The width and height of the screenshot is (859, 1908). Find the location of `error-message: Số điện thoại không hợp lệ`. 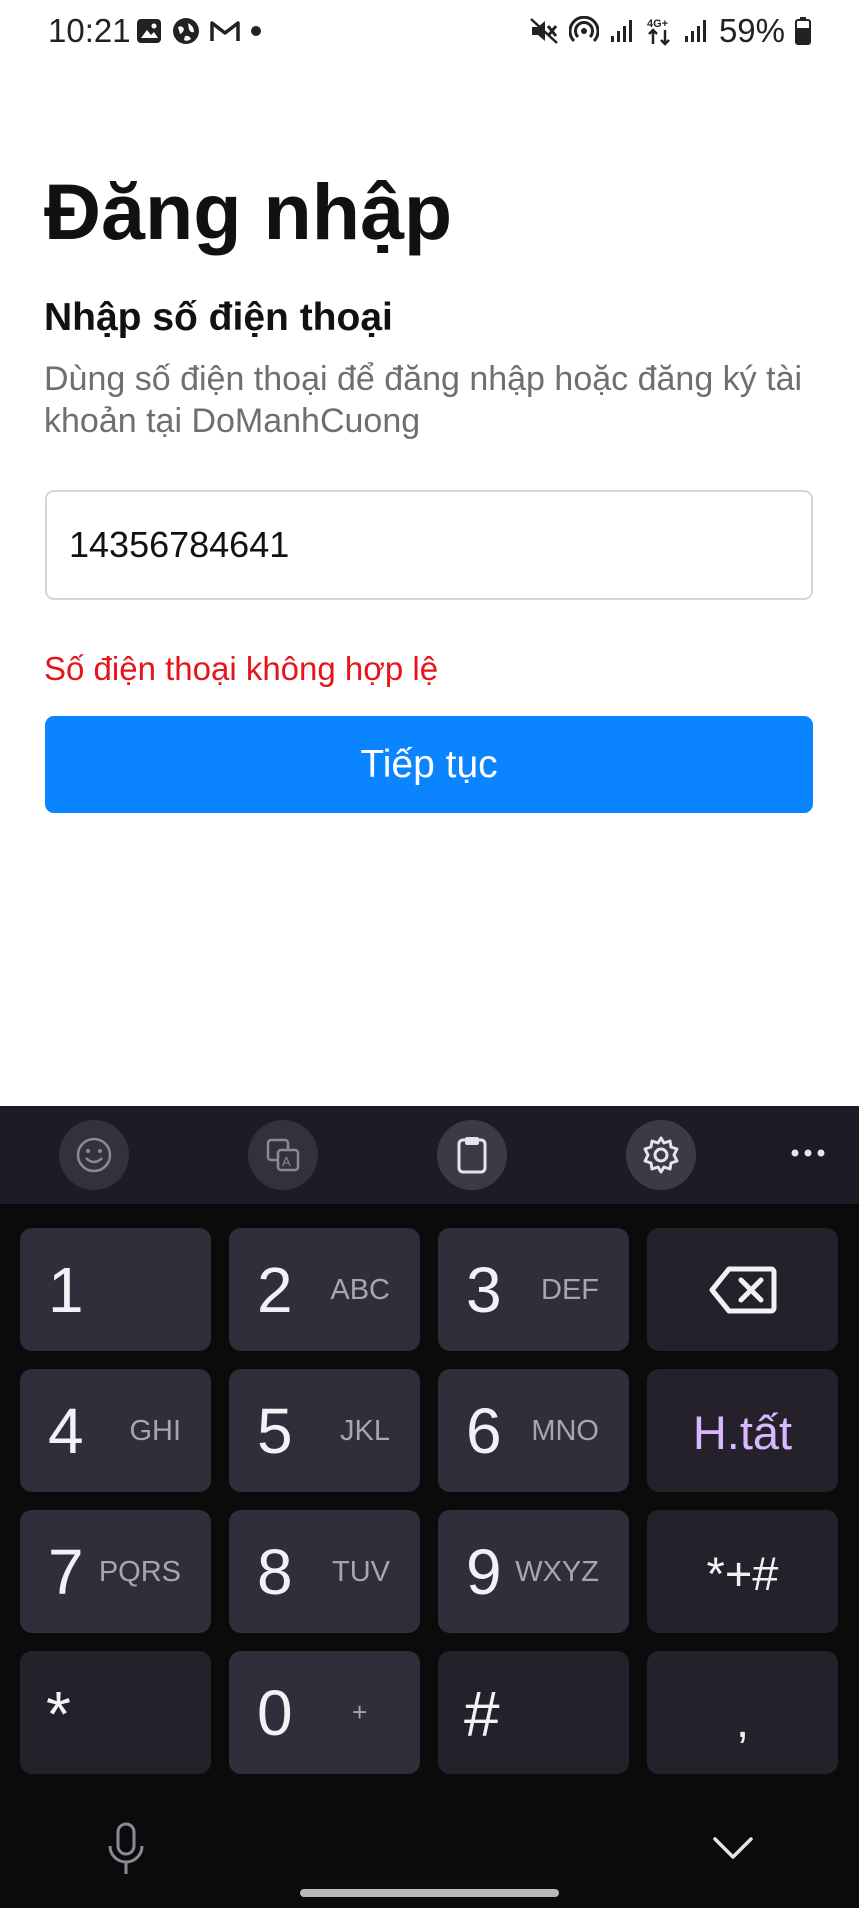

error-message: Số điện thoại không hợp lệ is located at coordinates (241, 668).